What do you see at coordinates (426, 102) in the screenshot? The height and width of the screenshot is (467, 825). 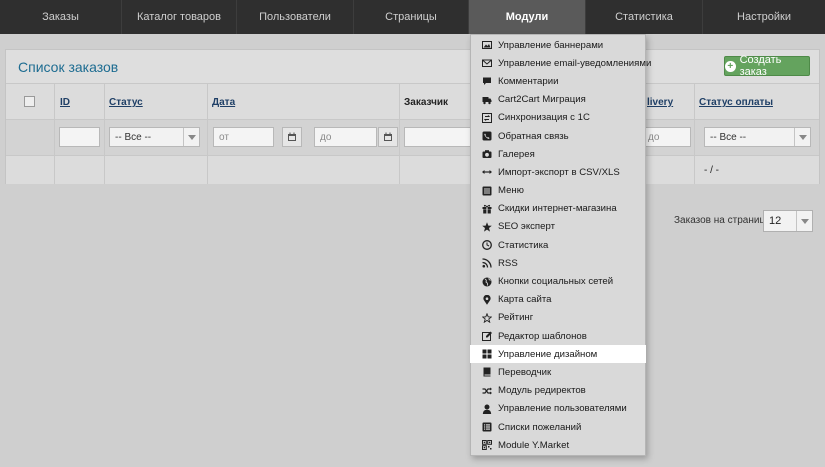 I see `column-customer: Заказчик` at bounding box center [426, 102].